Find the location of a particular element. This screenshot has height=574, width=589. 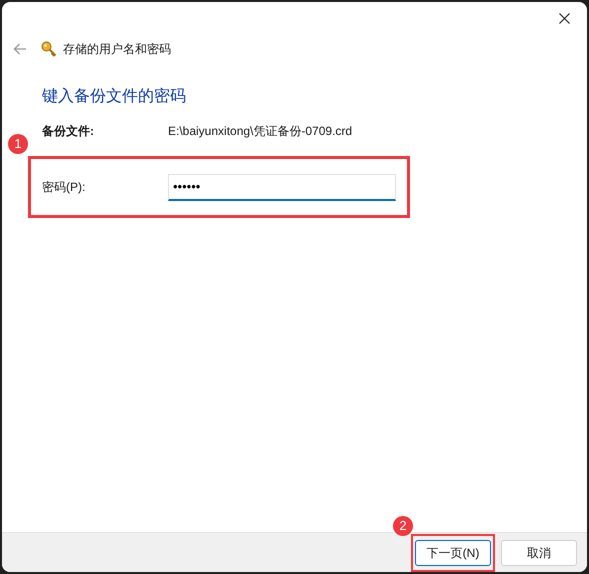

step-badge: 2 is located at coordinates (403, 526).